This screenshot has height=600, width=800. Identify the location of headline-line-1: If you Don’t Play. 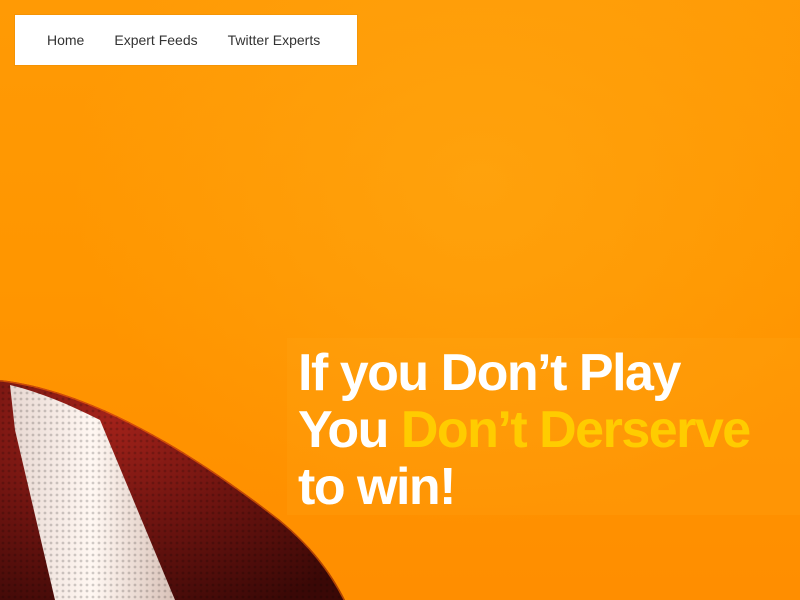
(489, 373).